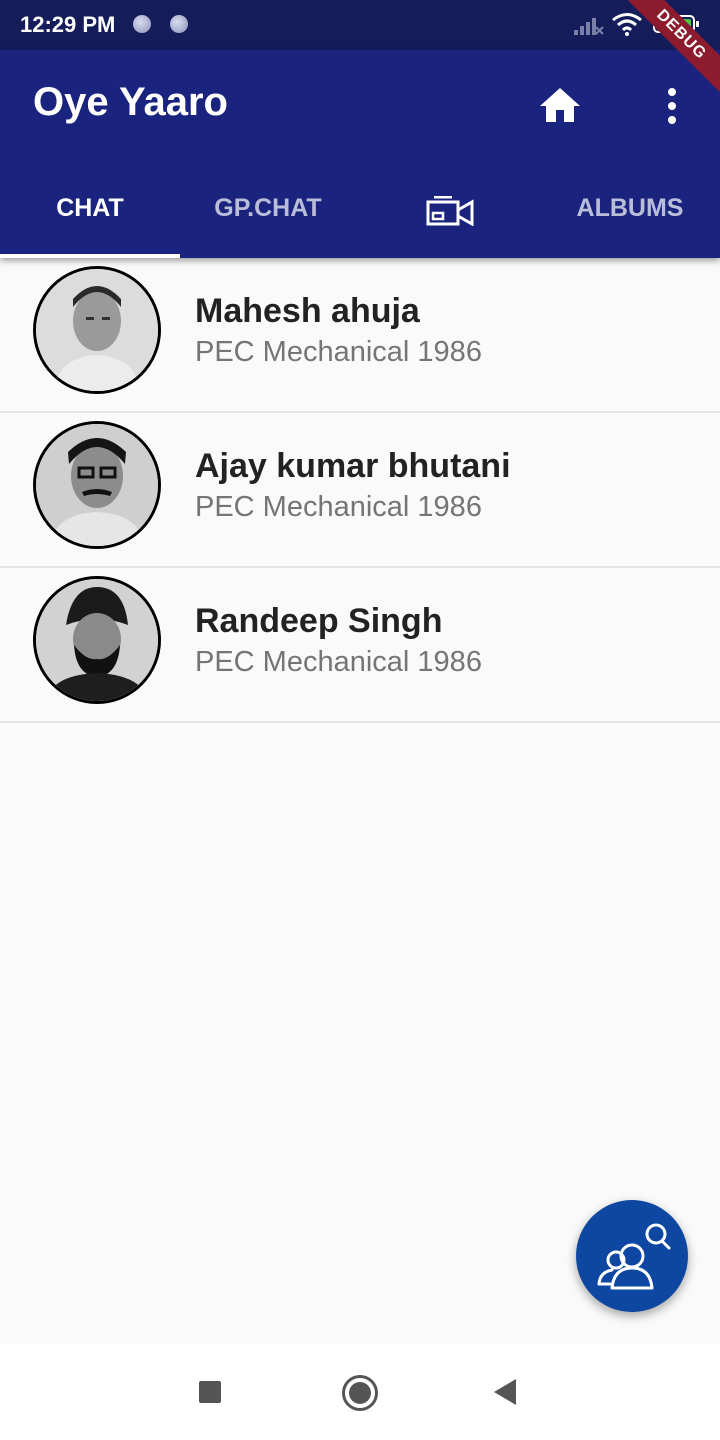 This screenshot has height=1440, width=720. I want to click on list-item: Randeep Singh PEC Mechanical 1986, so click(360, 645).